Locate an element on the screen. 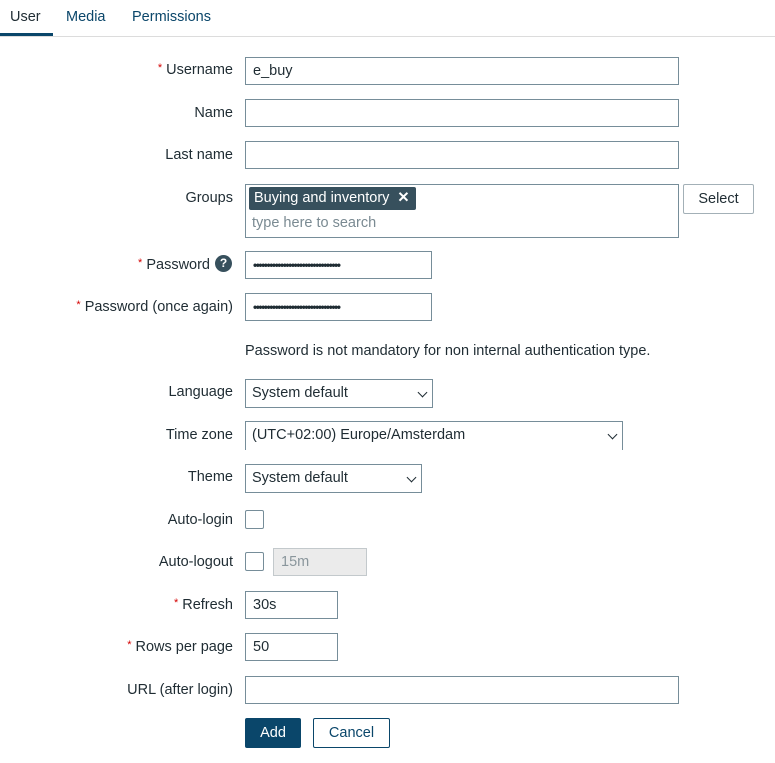 This screenshot has height=763, width=775. tab-bar: User Media Permissions is located at coordinates (387, 18).